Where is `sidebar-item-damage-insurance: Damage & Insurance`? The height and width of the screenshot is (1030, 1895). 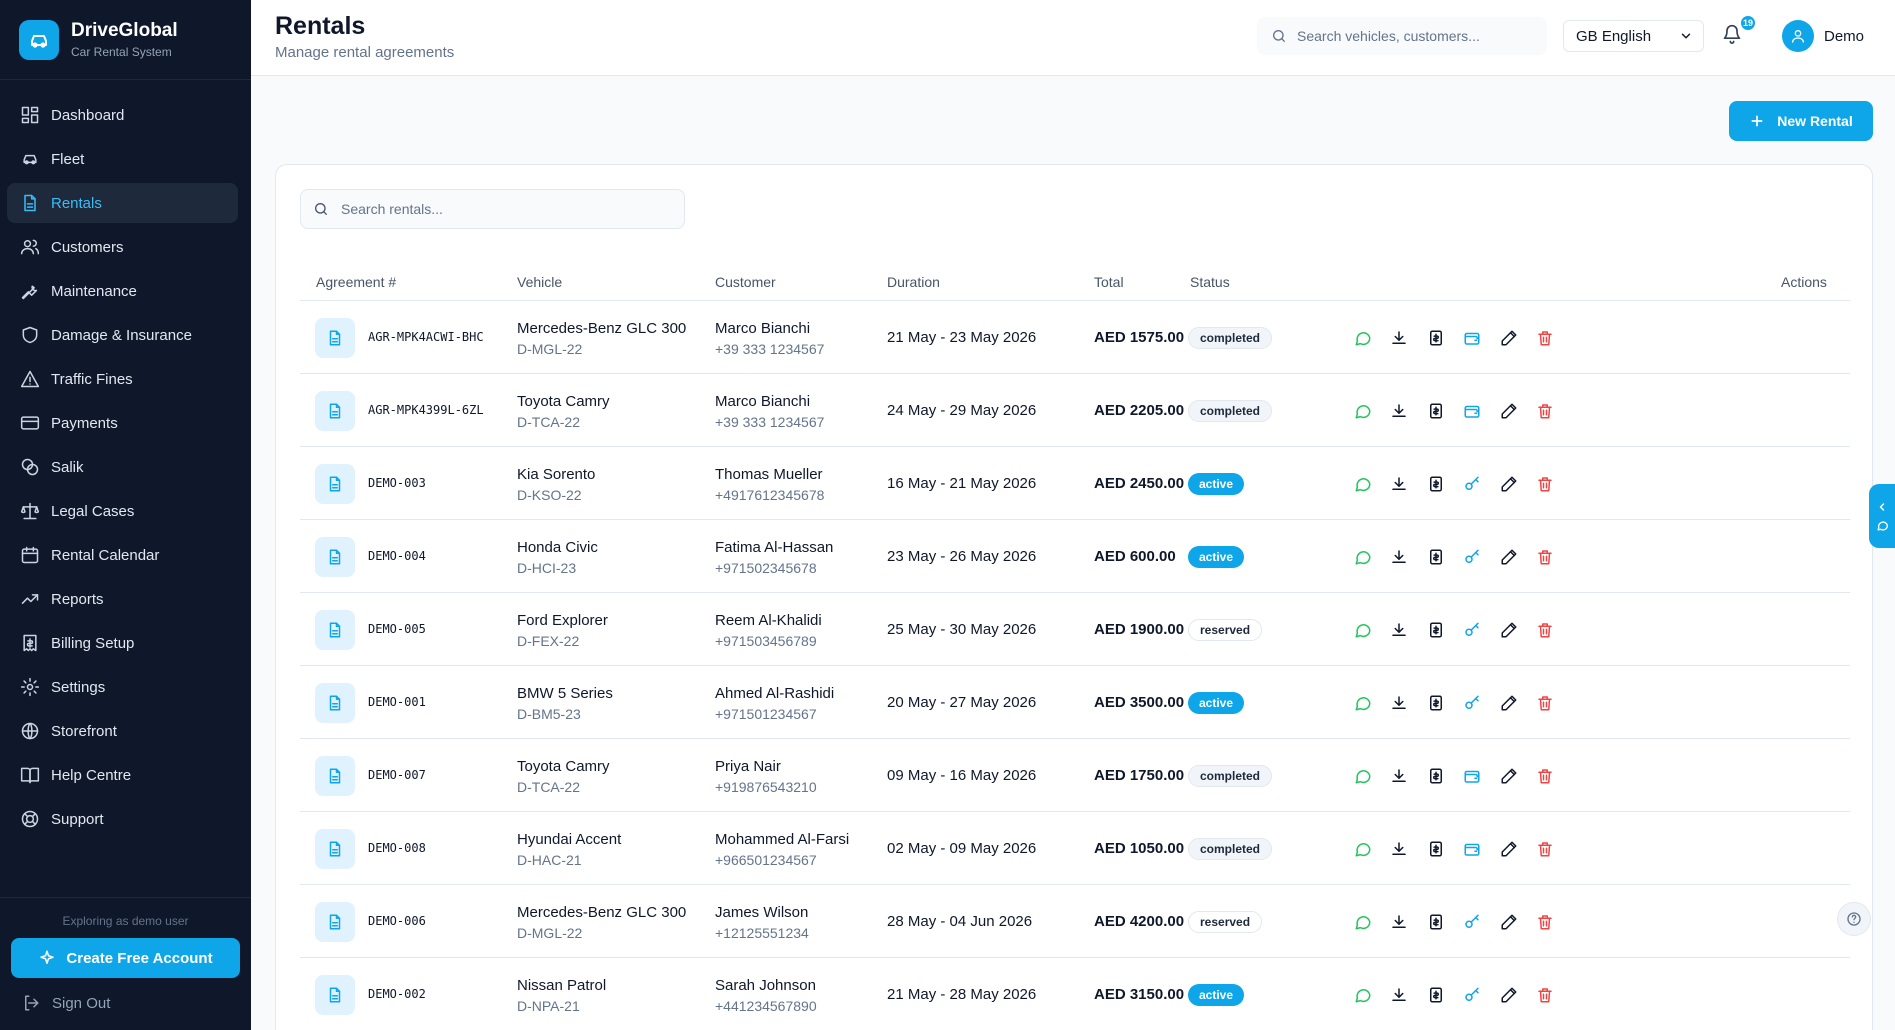 sidebar-item-damage-insurance: Damage & Insurance is located at coordinates (122, 335).